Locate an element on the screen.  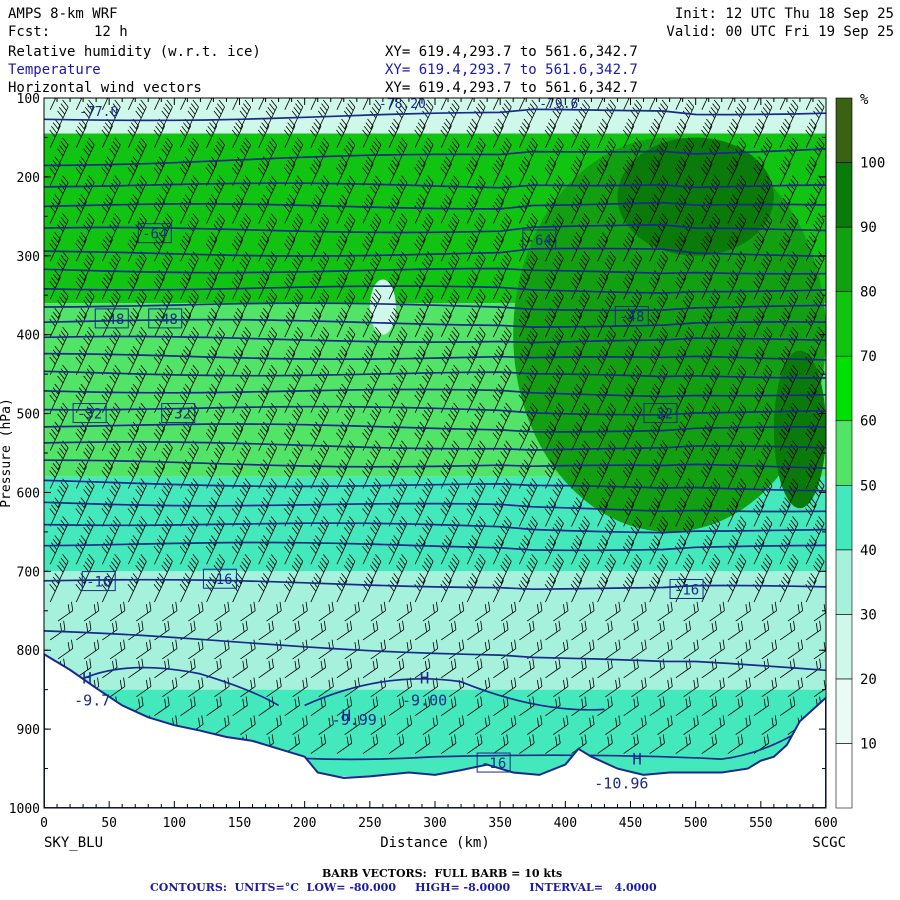
x-tick-label-200: 200 is located at coordinates (304, 823).